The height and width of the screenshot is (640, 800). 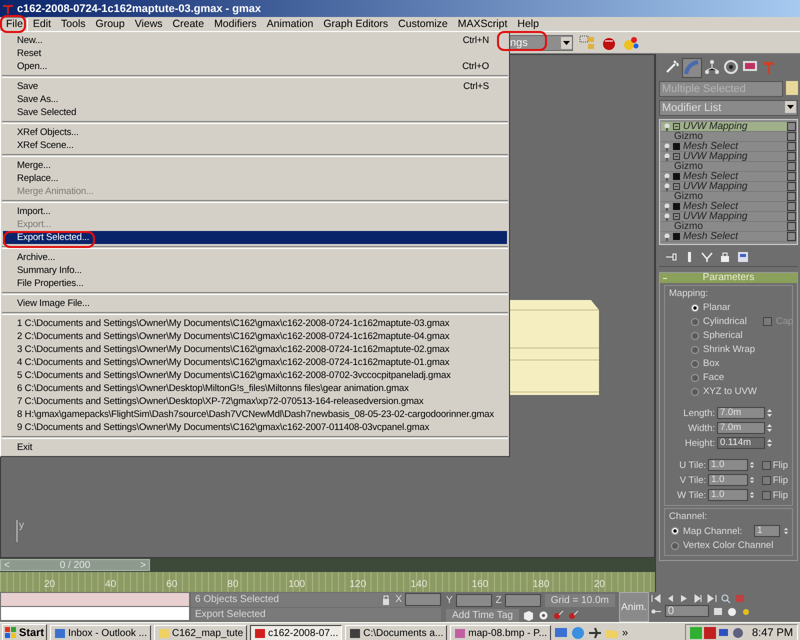 What do you see at coordinates (655, 598) in the screenshot?
I see `first-frame-icon` at bounding box center [655, 598].